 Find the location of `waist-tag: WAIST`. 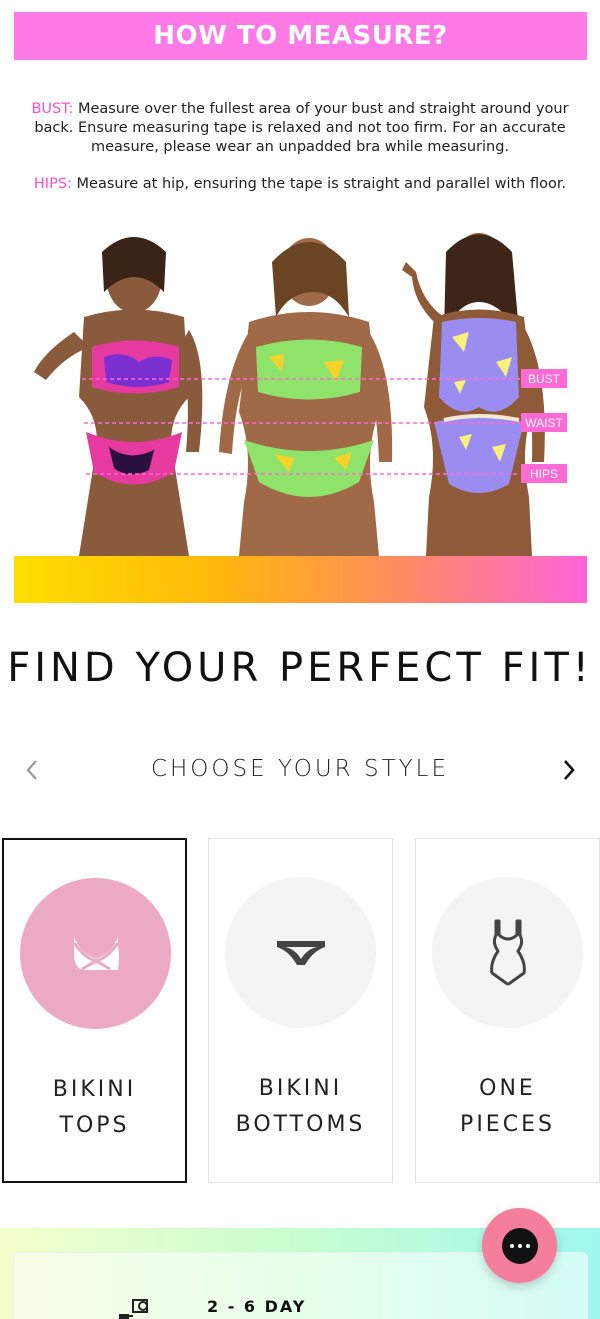

waist-tag: WAIST is located at coordinates (544, 423).